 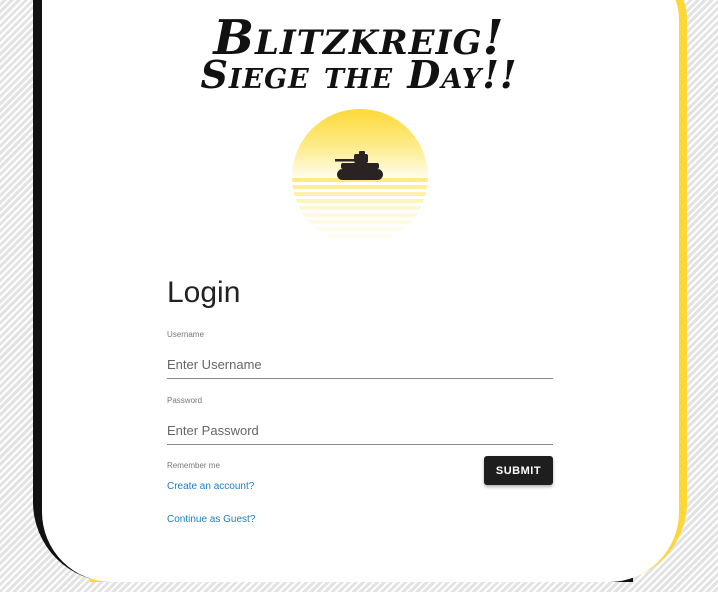 What do you see at coordinates (185, 334) in the screenshot?
I see `username-label: Username` at bounding box center [185, 334].